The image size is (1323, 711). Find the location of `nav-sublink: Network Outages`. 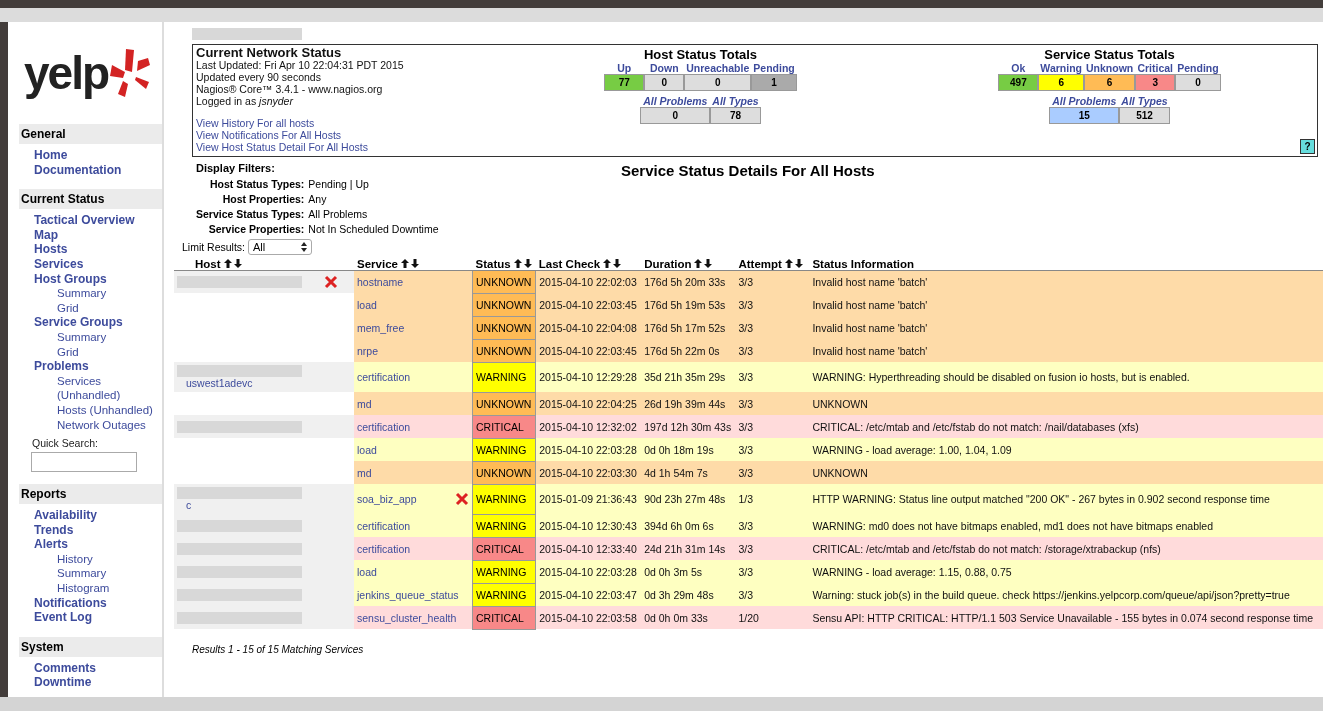

nav-sublink: Network Outages is located at coordinates (82, 425).